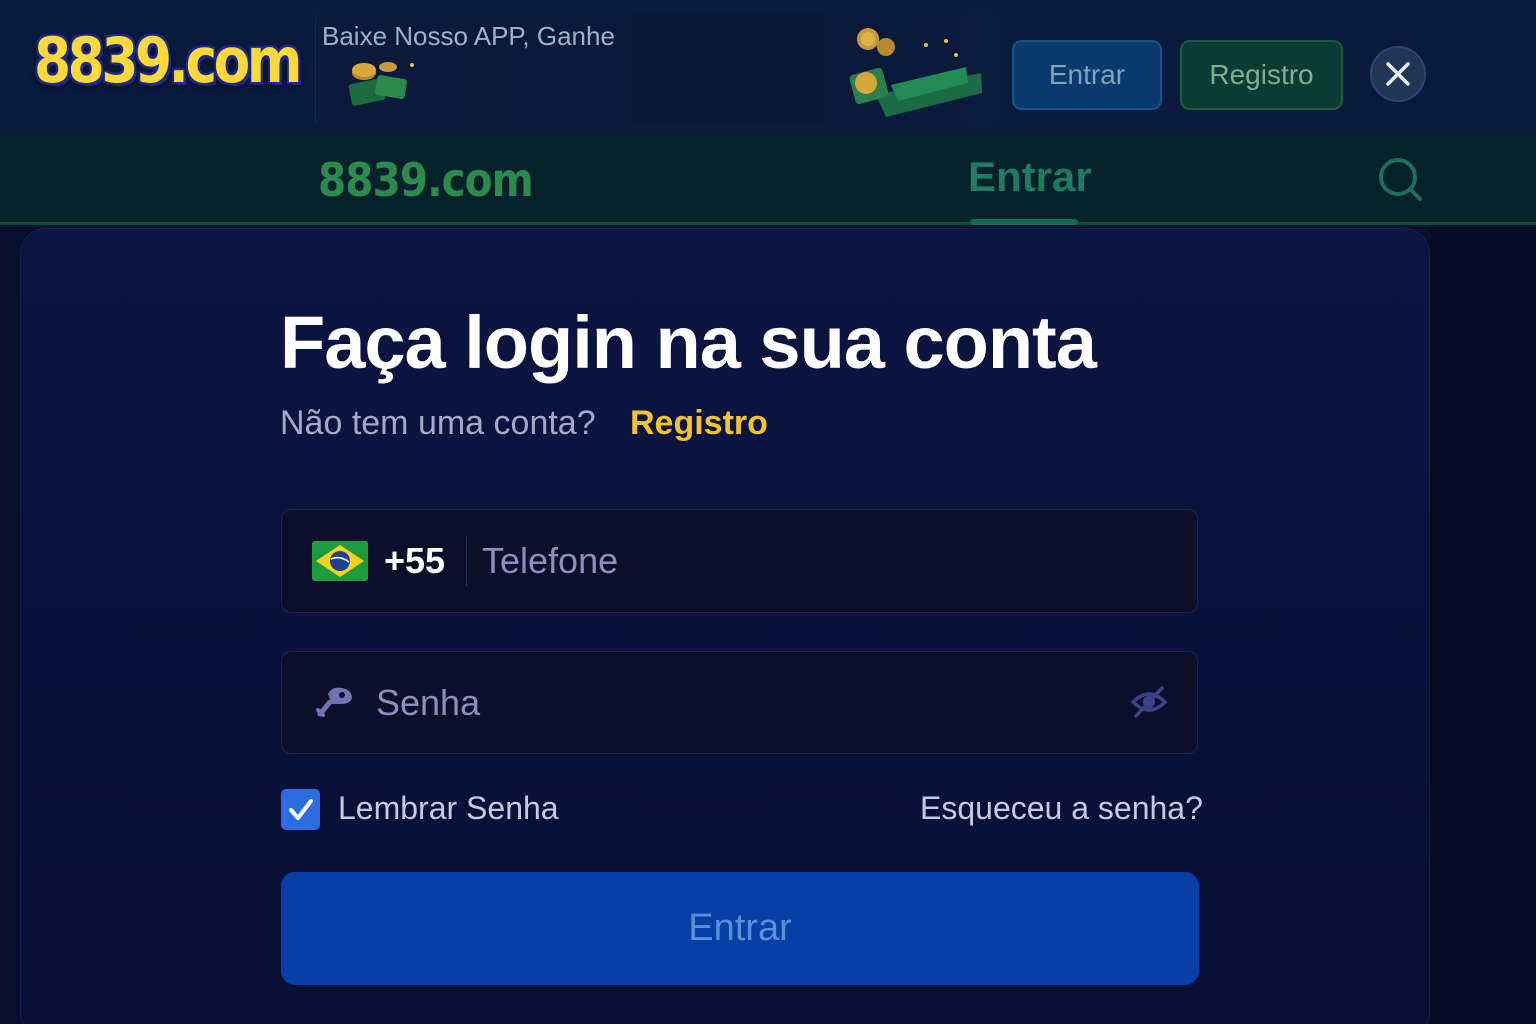 The image size is (1536, 1024). Describe the element at coordinates (768, 180) in the screenshot. I see `main-nav: 8839.com Entrar` at that location.